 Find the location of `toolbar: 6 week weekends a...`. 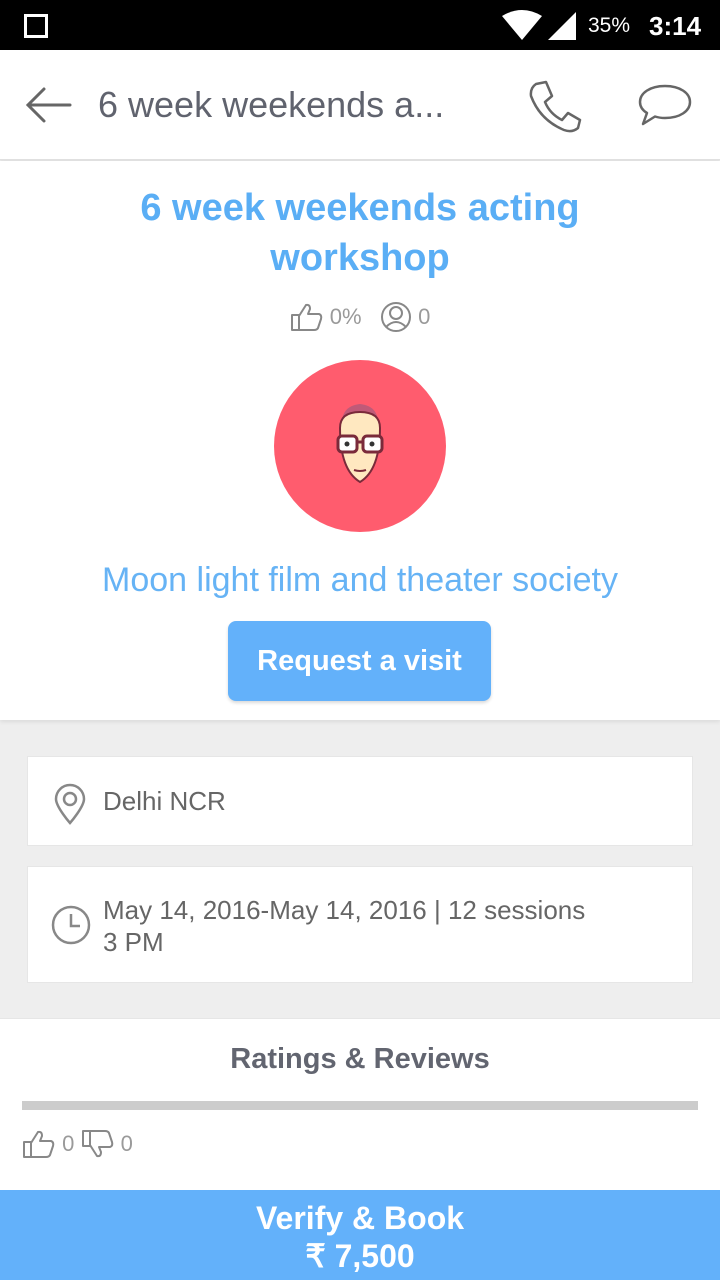

toolbar: 6 week weekends a... is located at coordinates (360, 105).